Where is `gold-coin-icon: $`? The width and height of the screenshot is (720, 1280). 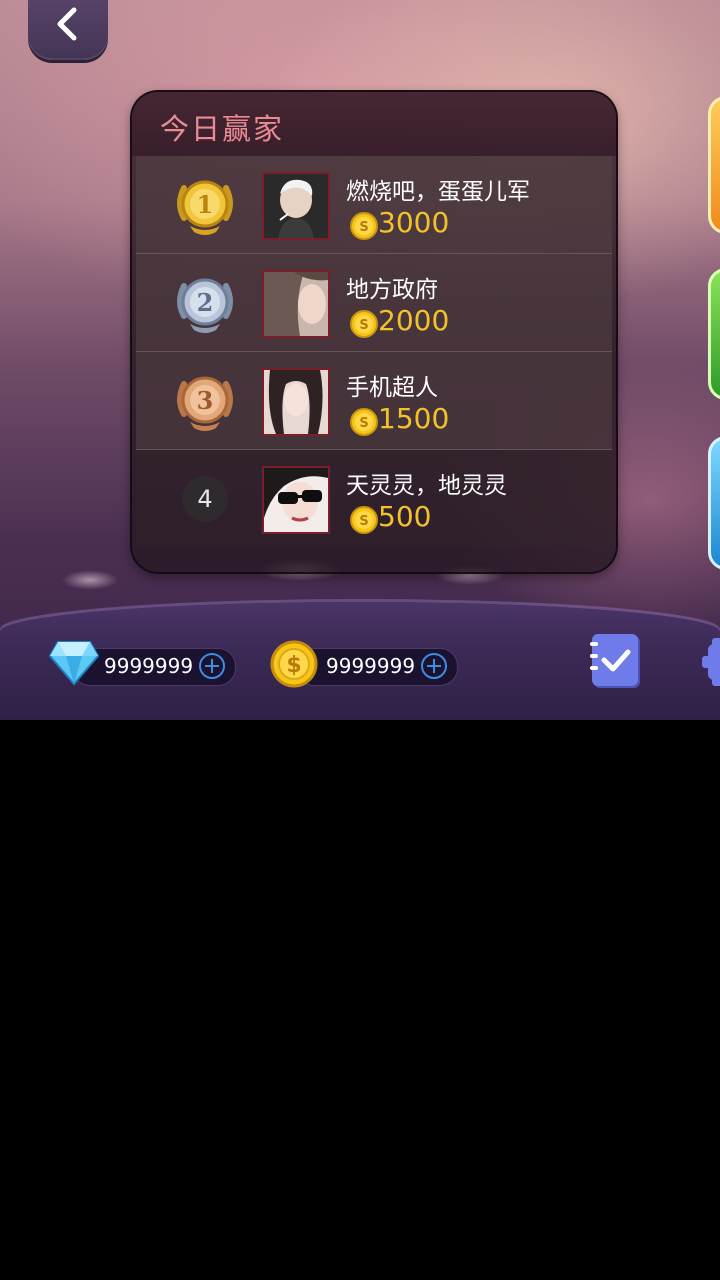 gold-coin-icon: $ is located at coordinates (294, 664).